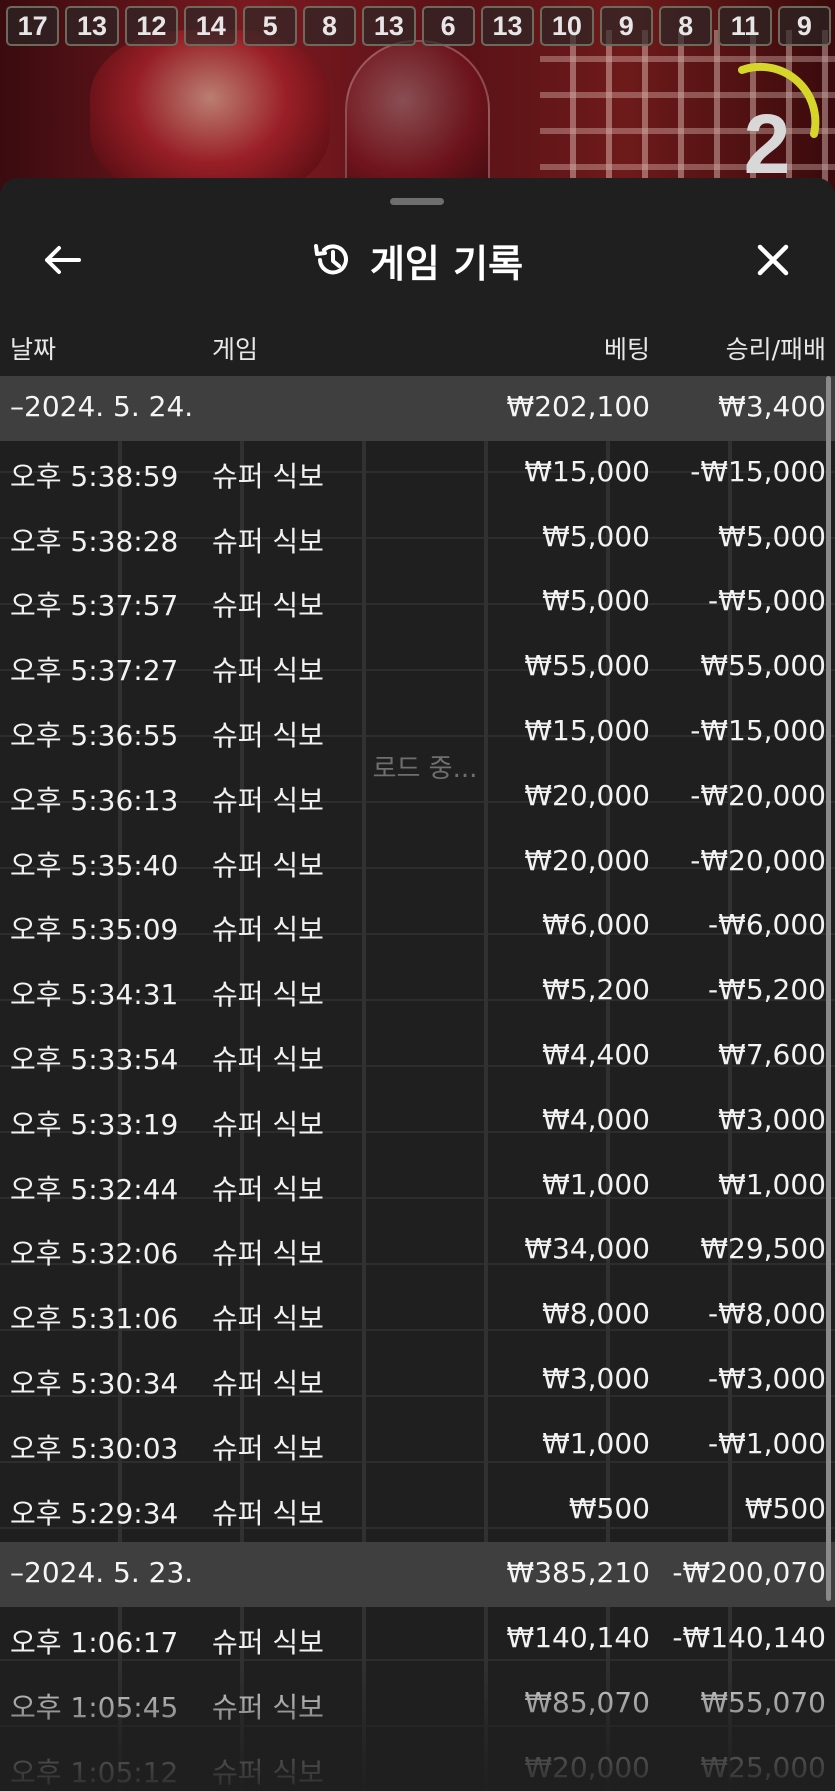 The width and height of the screenshot is (835, 1791). I want to click on row-time: 오후 5:32:44, so click(94, 1189).